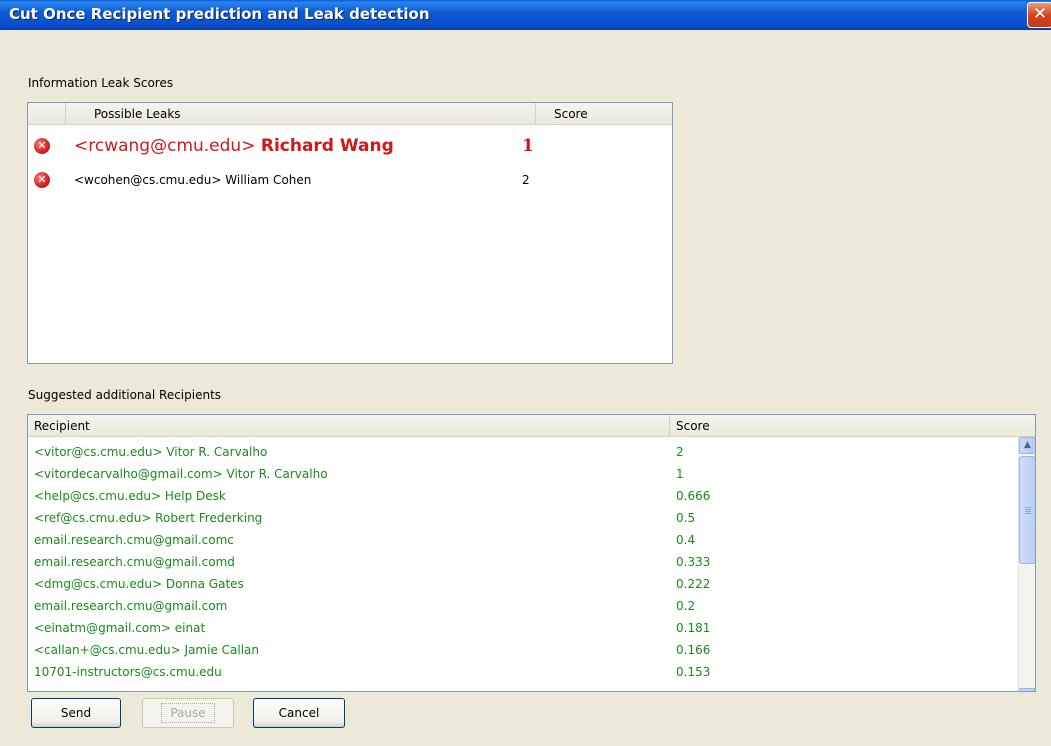 The height and width of the screenshot is (746, 1051). I want to click on table-row: <help@cs.cmu.edu> Help Desk 0.666, so click(523, 496).